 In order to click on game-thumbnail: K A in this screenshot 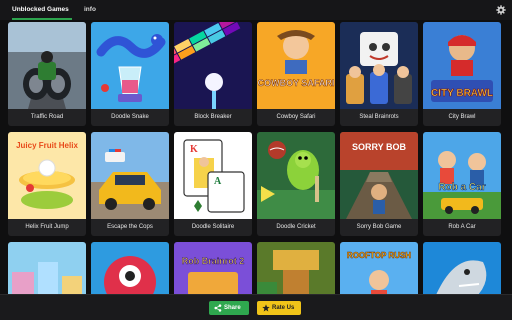, I will do `click(213, 175)`.